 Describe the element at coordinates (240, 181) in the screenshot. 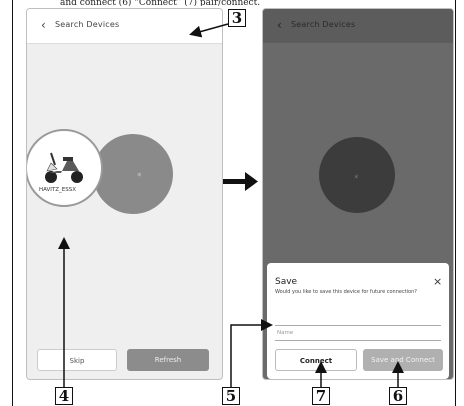

I see `arrow-right-icon` at that location.